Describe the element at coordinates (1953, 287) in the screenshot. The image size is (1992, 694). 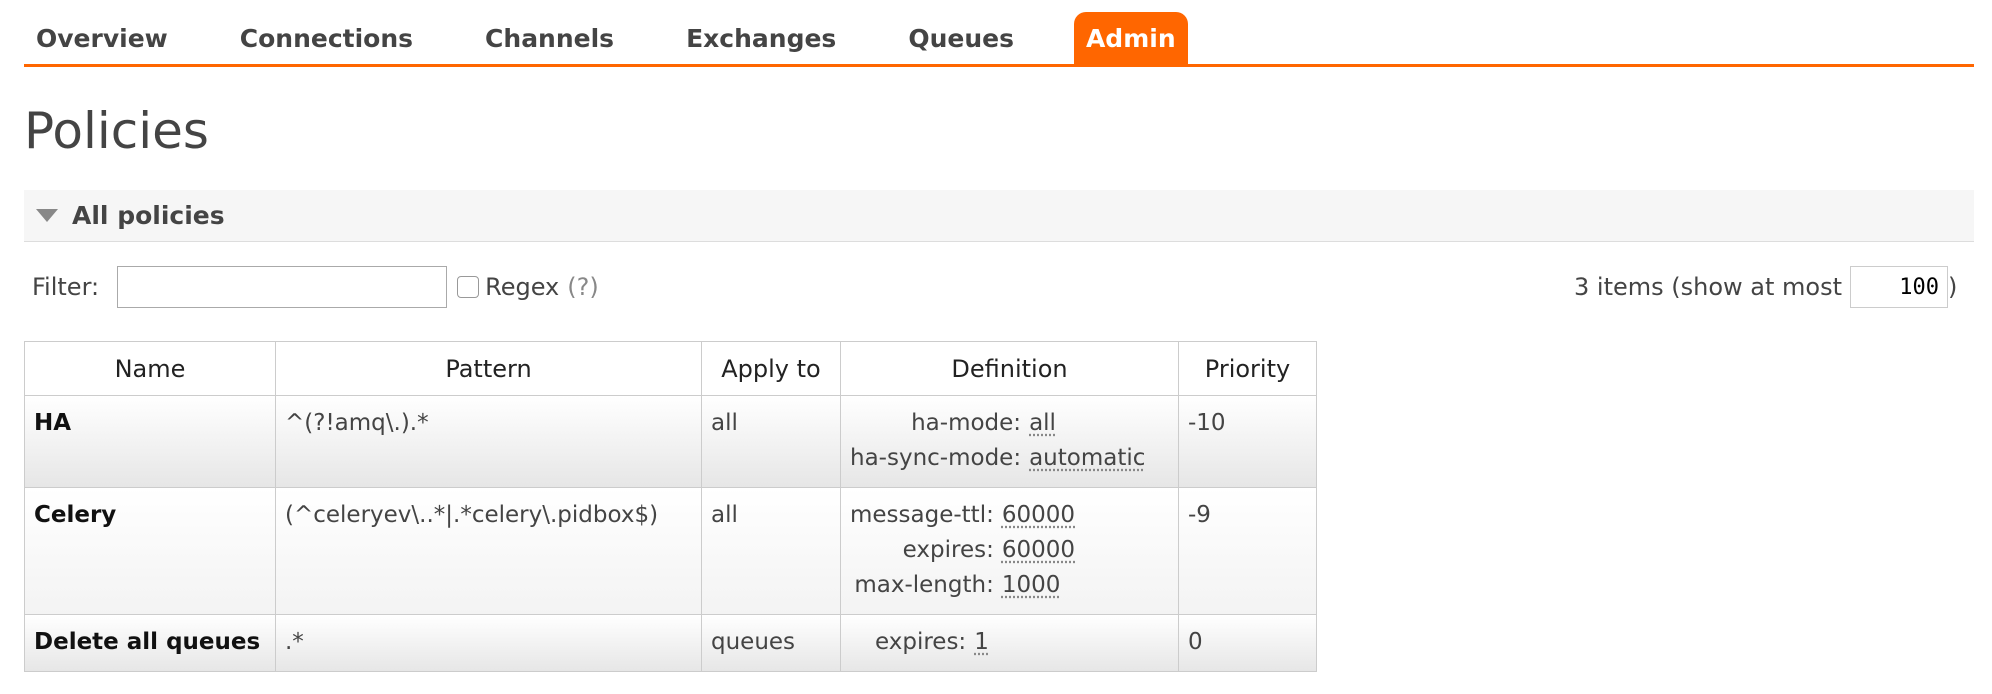
I see `items-count-suffix: )` at that location.